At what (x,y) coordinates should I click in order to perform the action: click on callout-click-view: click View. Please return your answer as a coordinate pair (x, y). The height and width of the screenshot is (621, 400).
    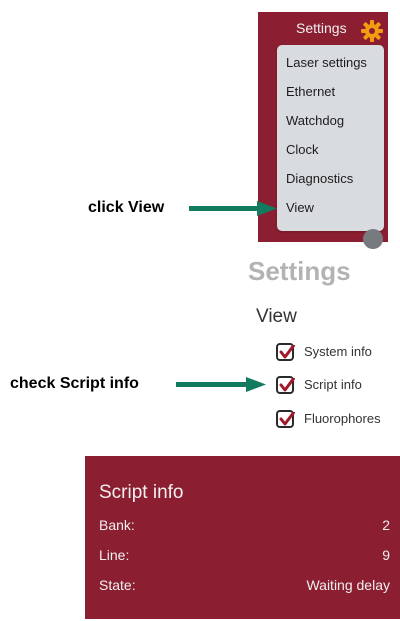
    Looking at the image, I should click on (126, 207).